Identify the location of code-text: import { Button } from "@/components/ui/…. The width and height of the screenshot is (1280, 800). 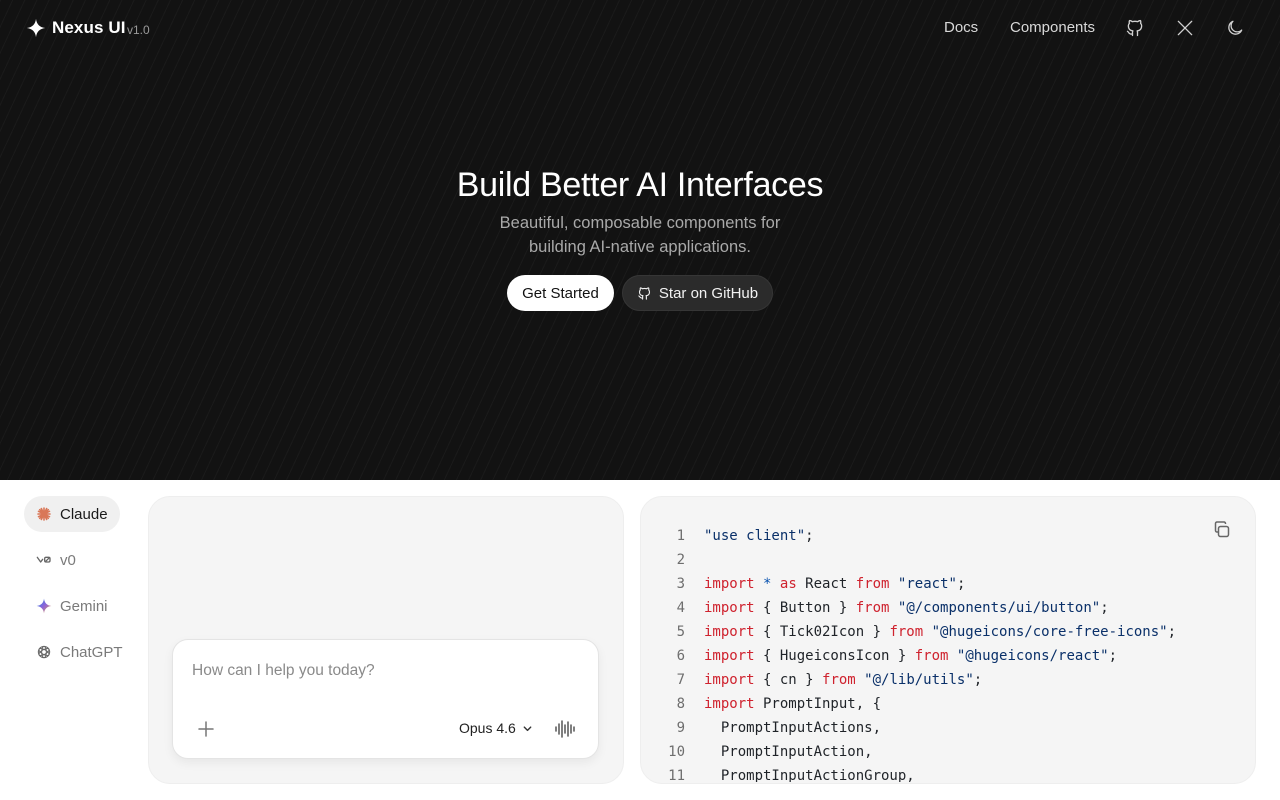
(906, 608).